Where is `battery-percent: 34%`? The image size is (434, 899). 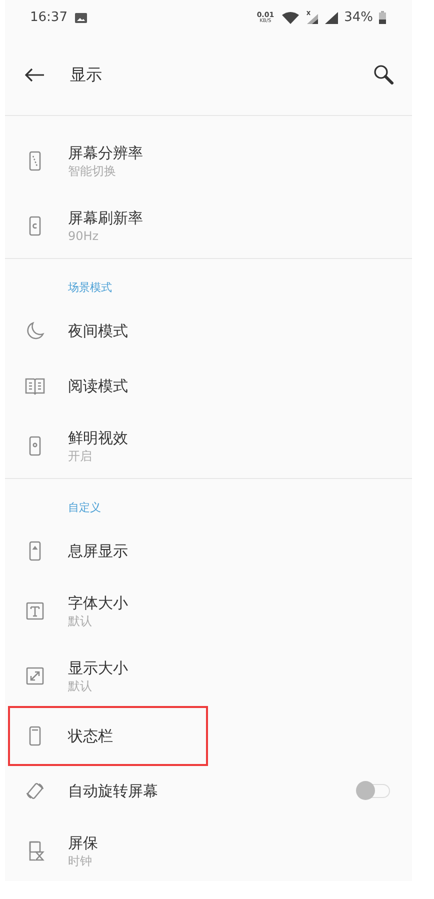
battery-percent: 34% is located at coordinates (358, 17).